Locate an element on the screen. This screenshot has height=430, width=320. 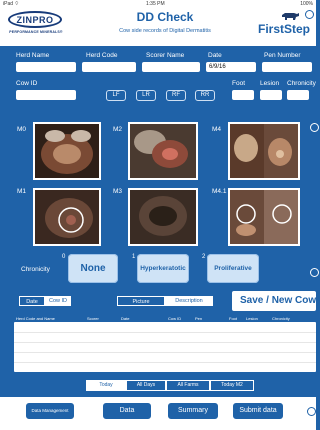
nav-data-management-button: Data Management is located at coordinates (50, 411).